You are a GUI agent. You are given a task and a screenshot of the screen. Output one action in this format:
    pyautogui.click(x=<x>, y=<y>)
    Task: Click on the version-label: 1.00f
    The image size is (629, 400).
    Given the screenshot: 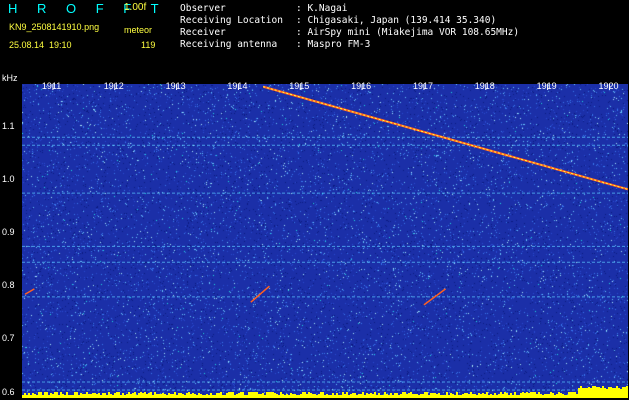 What is the action you would take?
    pyautogui.click(x=135, y=7)
    